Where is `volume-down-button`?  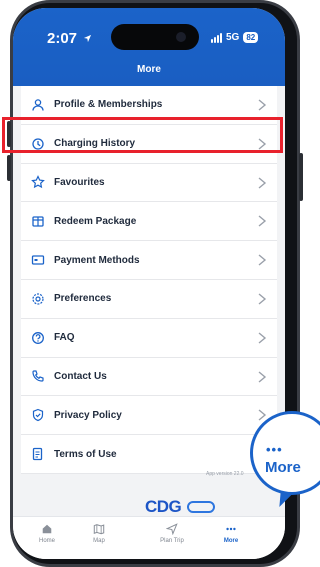 volume-down-button is located at coordinates (9, 168).